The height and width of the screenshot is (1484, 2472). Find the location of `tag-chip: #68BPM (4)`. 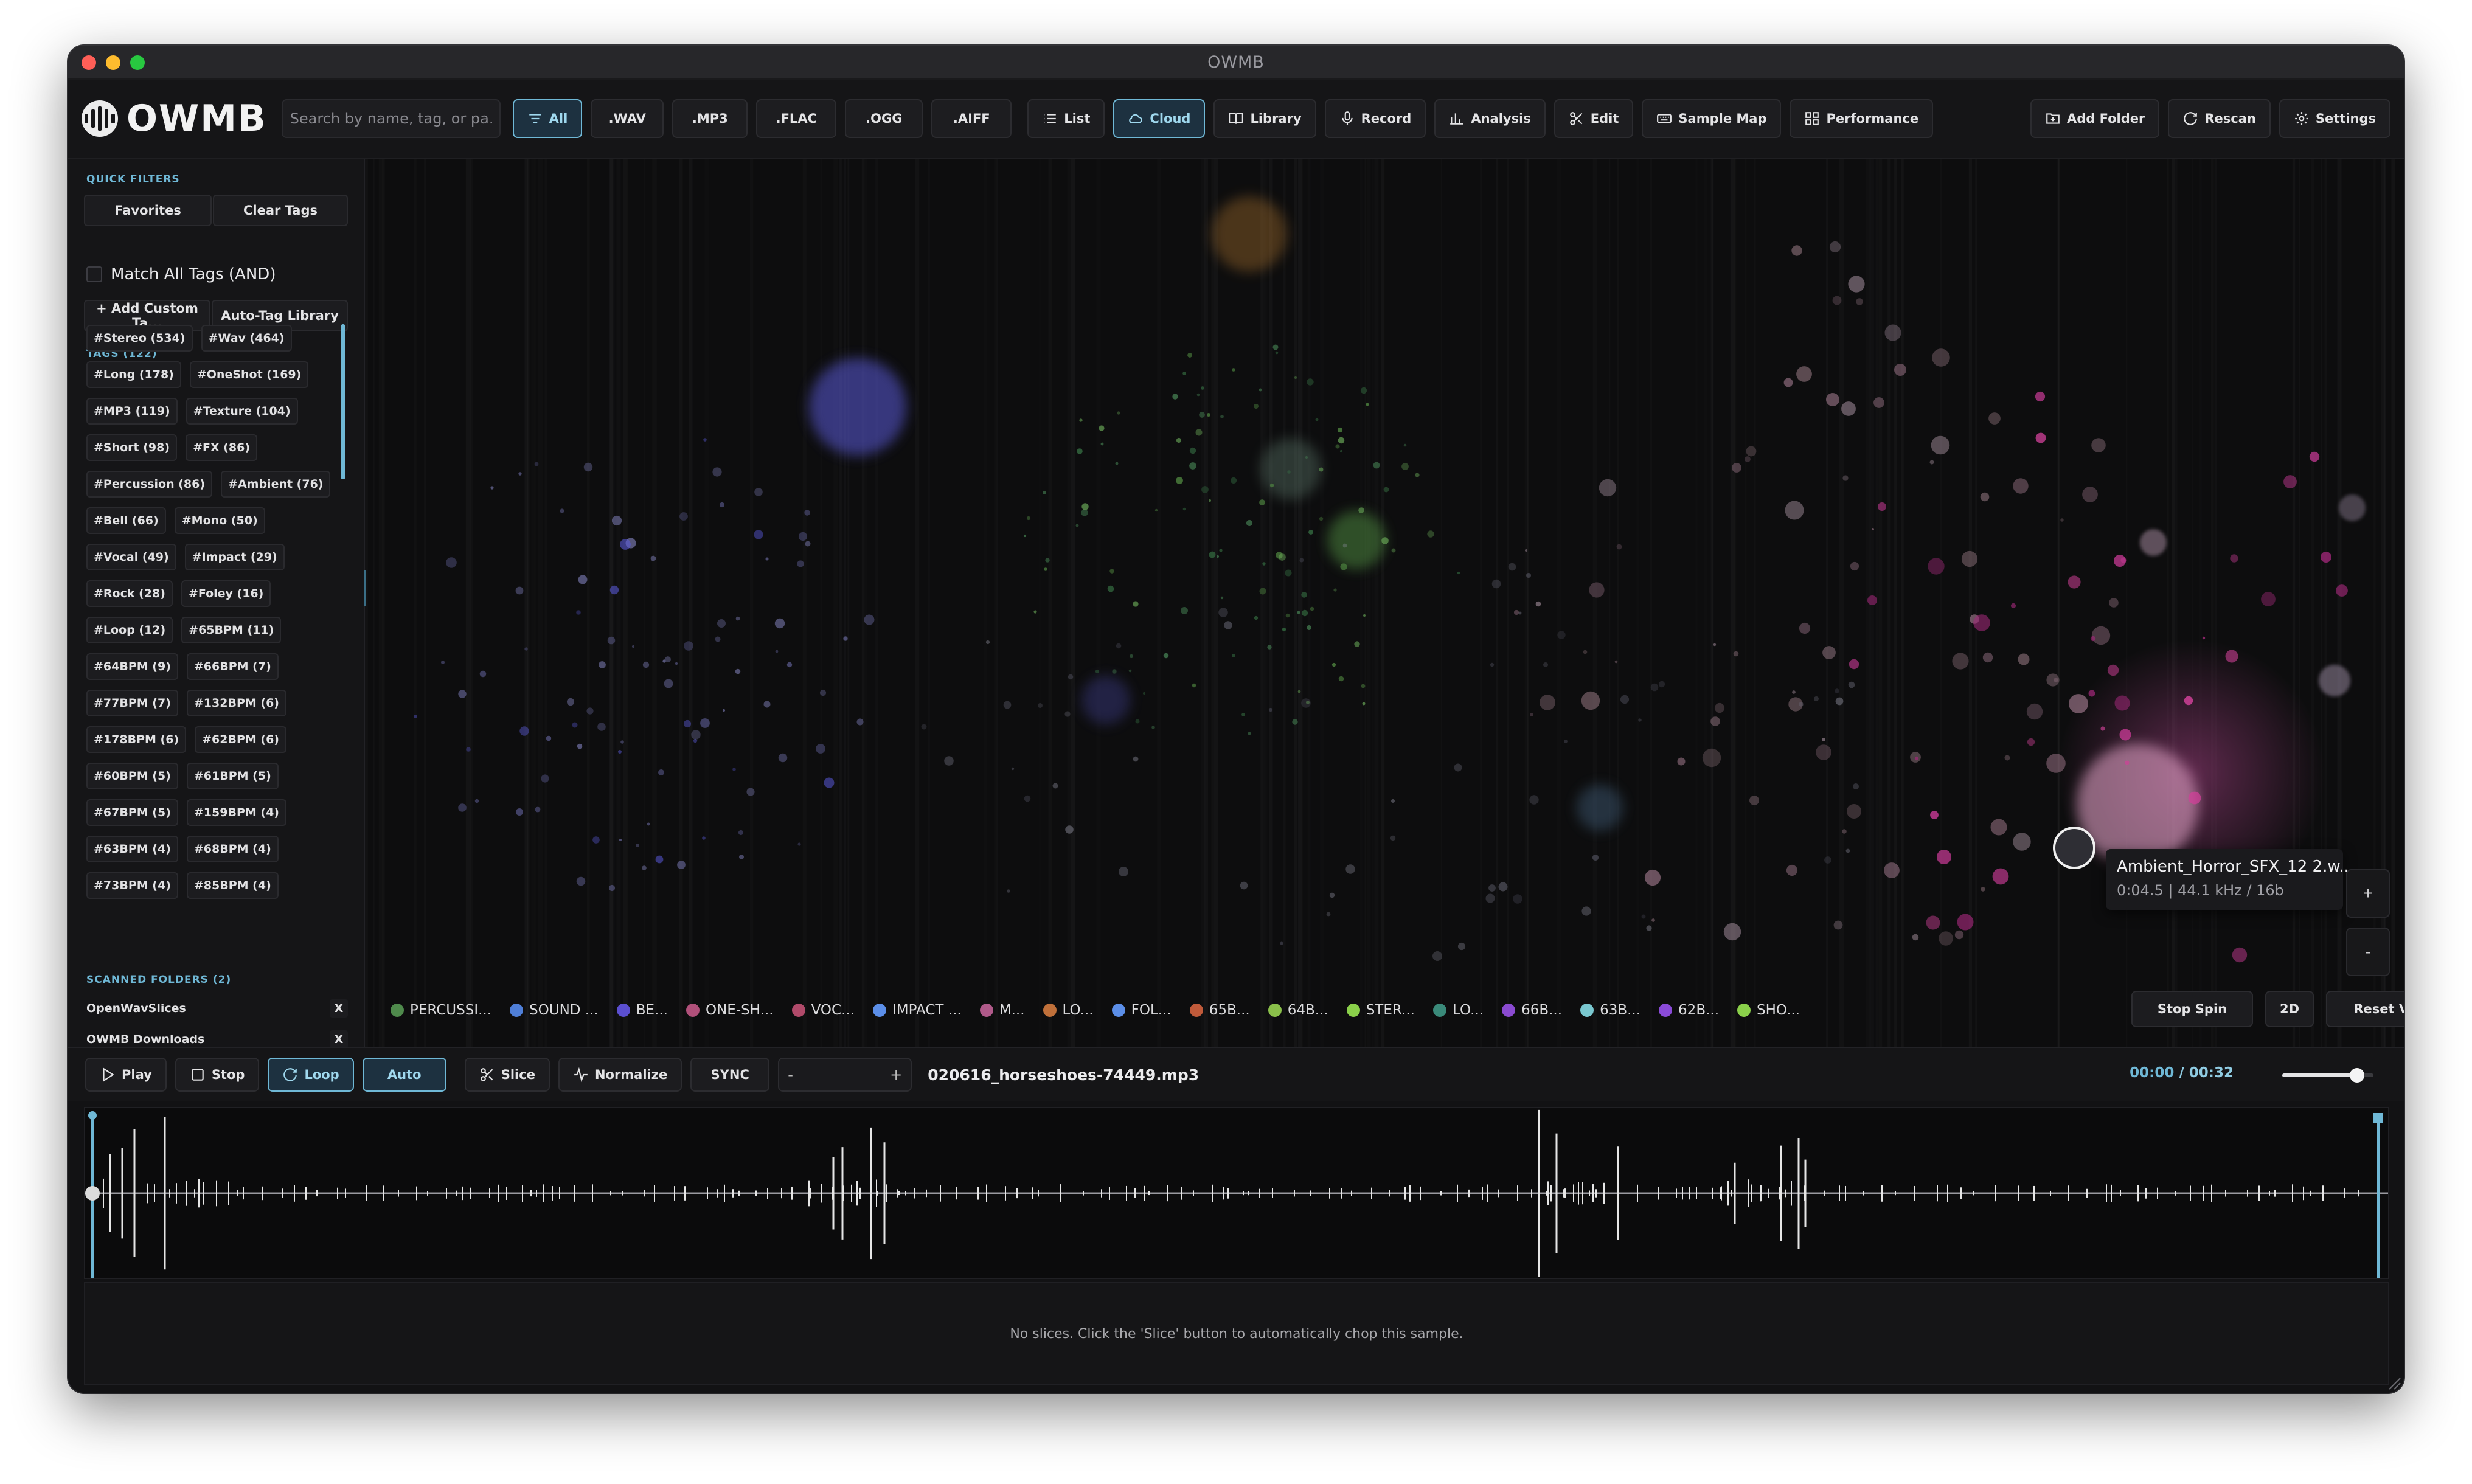

tag-chip: #68BPM (4) is located at coordinates (233, 849).